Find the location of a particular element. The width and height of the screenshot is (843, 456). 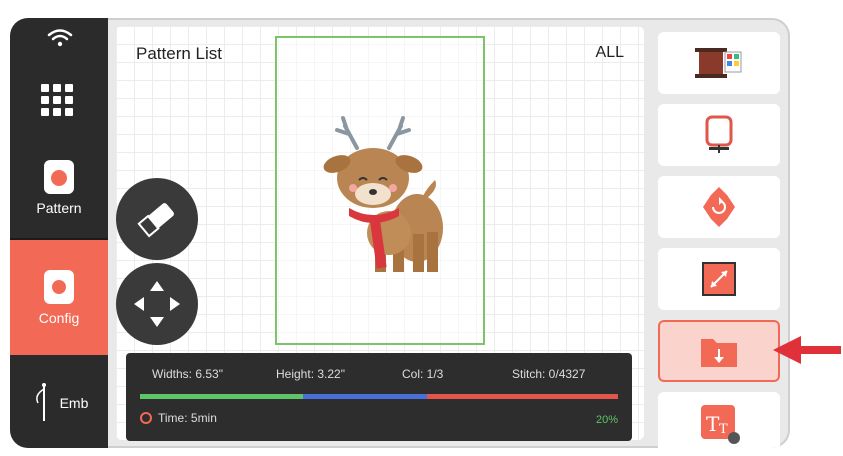

move-arrows-icon is located at coordinates (157, 304).